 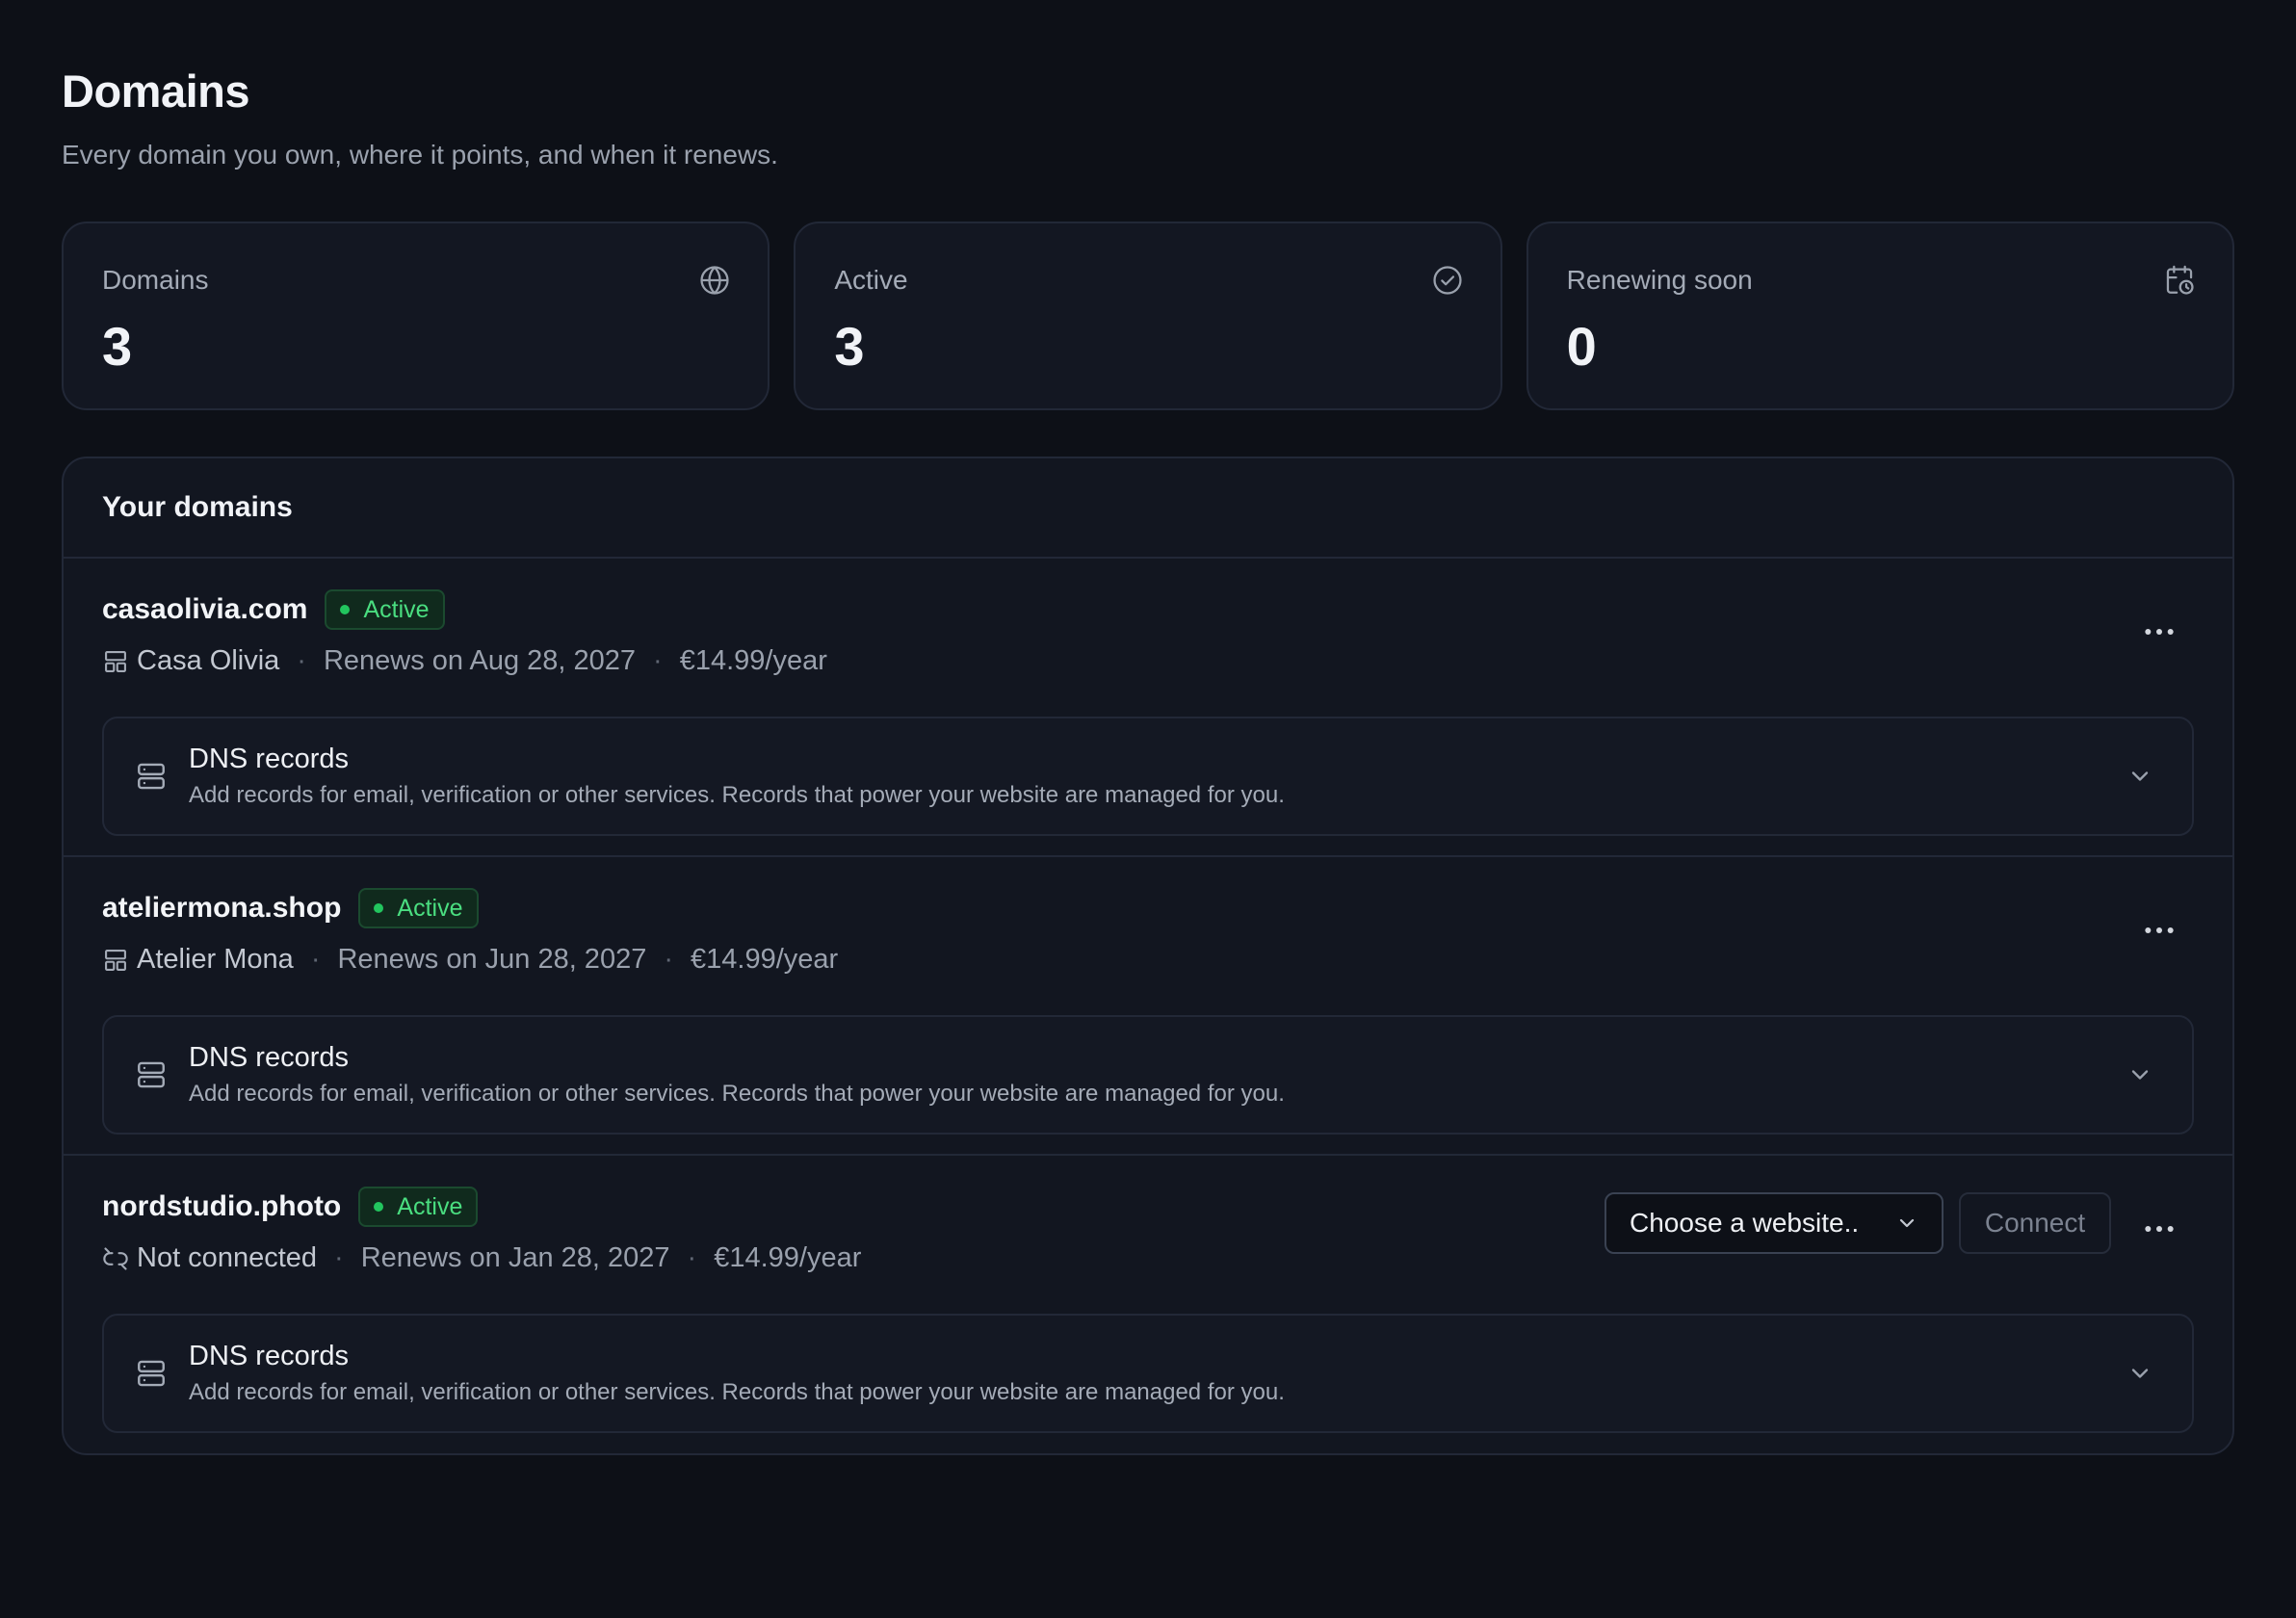 What do you see at coordinates (208, 661) in the screenshot?
I see `connected-website: Casa Olivia` at bounding box center [208, 661].